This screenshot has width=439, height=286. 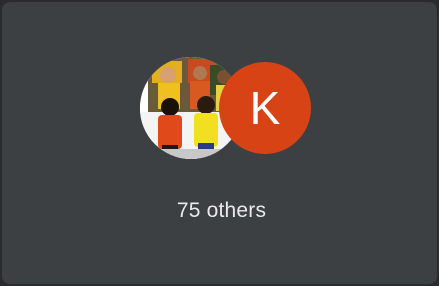 What do you see at coordinates (221, 210) in the screenshot?
I see `others-count-label: 75 others` at bounding box center [221, 210].